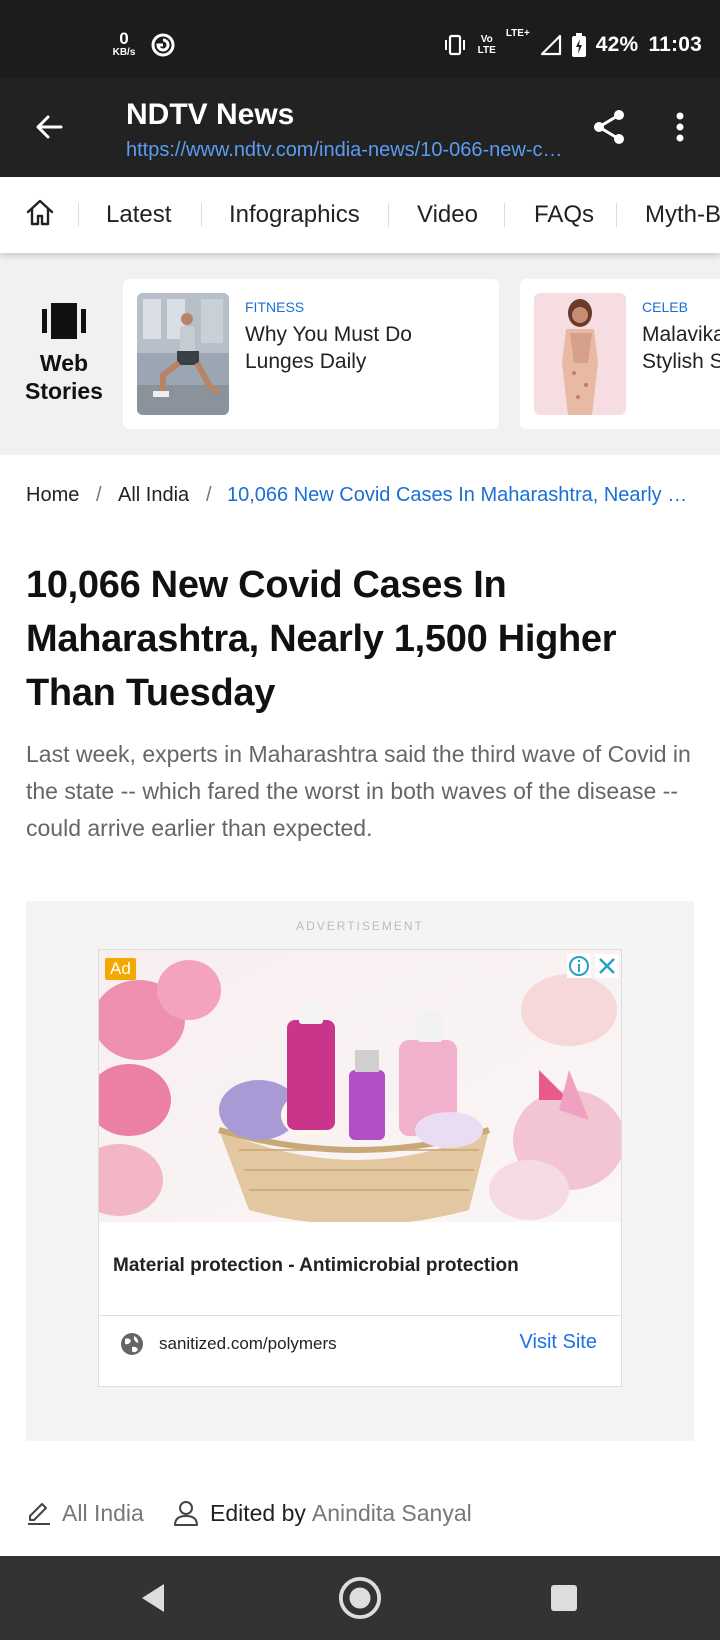 Image resolution: width=720 pixels, height=1640 pixels. What do you see at coordinates (486, 50) in the screenshot?
I see `volte-bottom-text: LTE` at bounding box center [486, 50].